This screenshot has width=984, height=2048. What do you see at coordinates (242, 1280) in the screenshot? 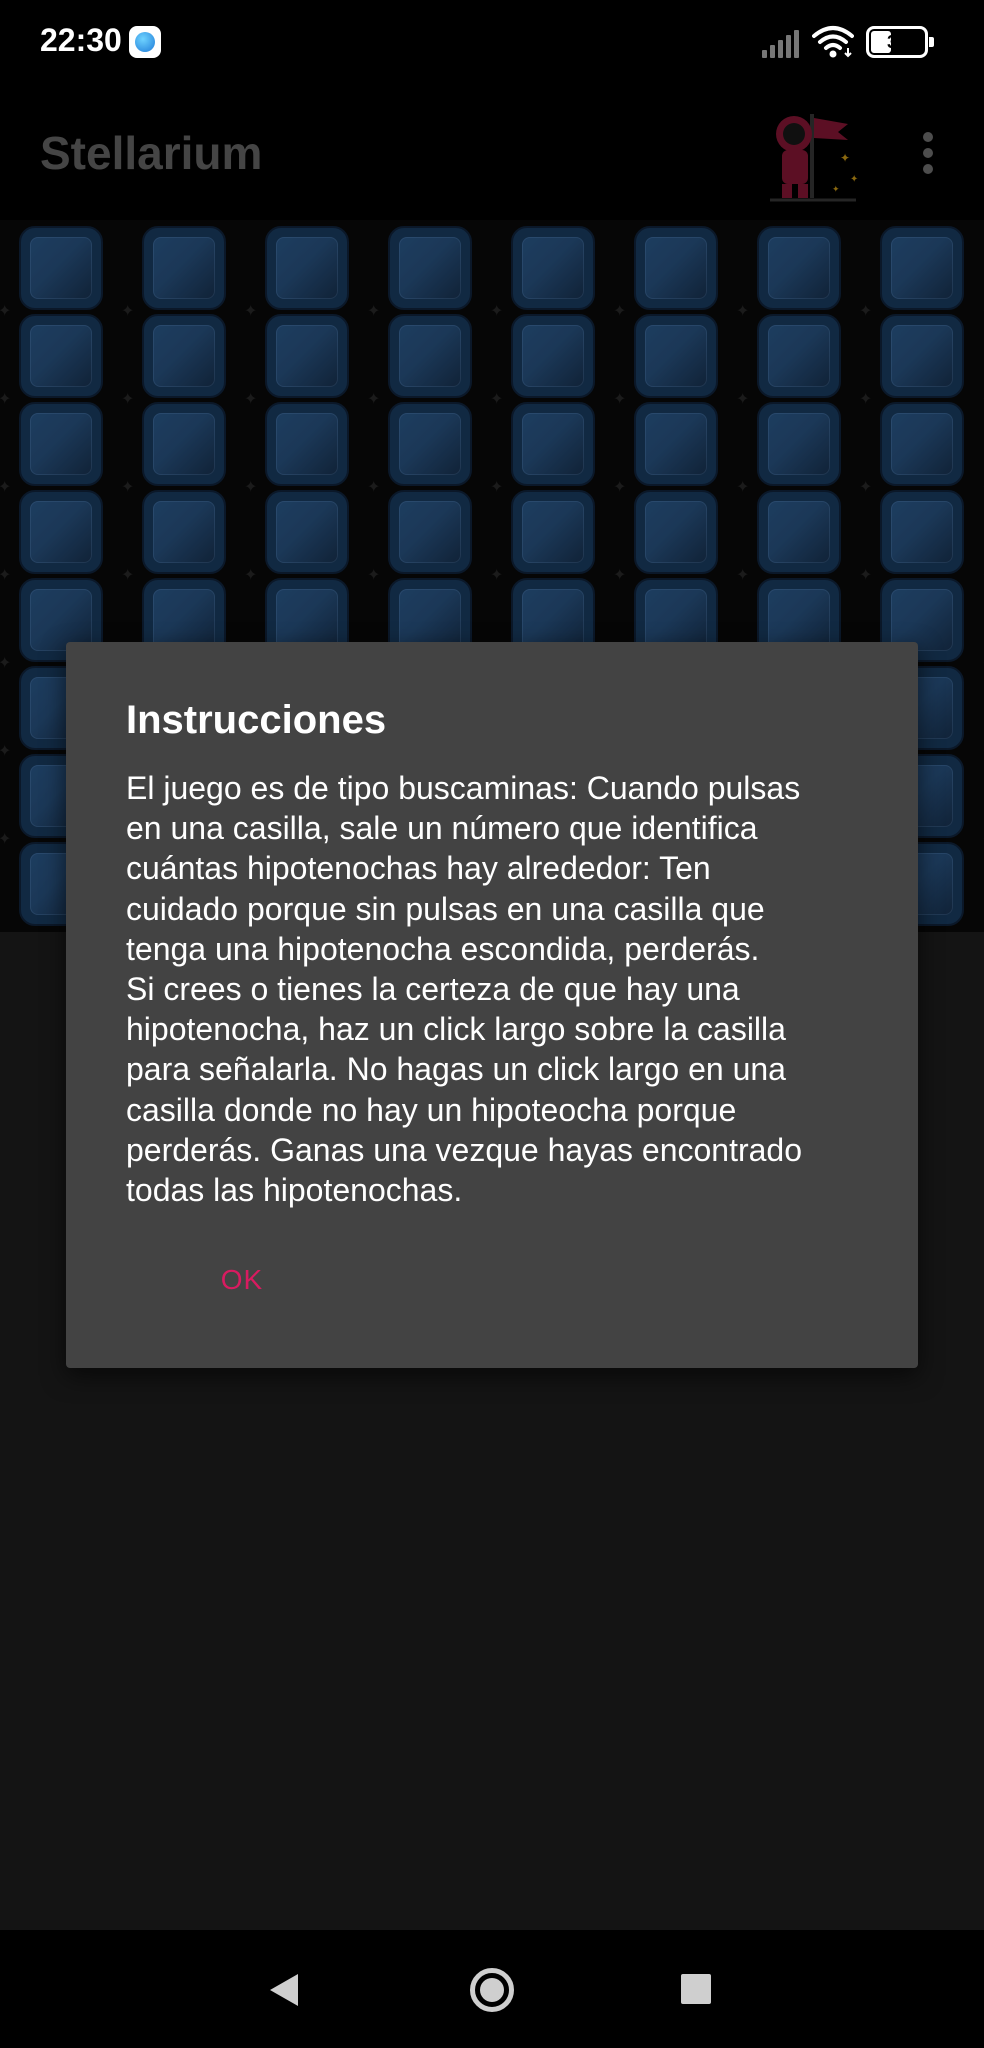
I see `ok-button: OK` at bounding box center [242, 1280].